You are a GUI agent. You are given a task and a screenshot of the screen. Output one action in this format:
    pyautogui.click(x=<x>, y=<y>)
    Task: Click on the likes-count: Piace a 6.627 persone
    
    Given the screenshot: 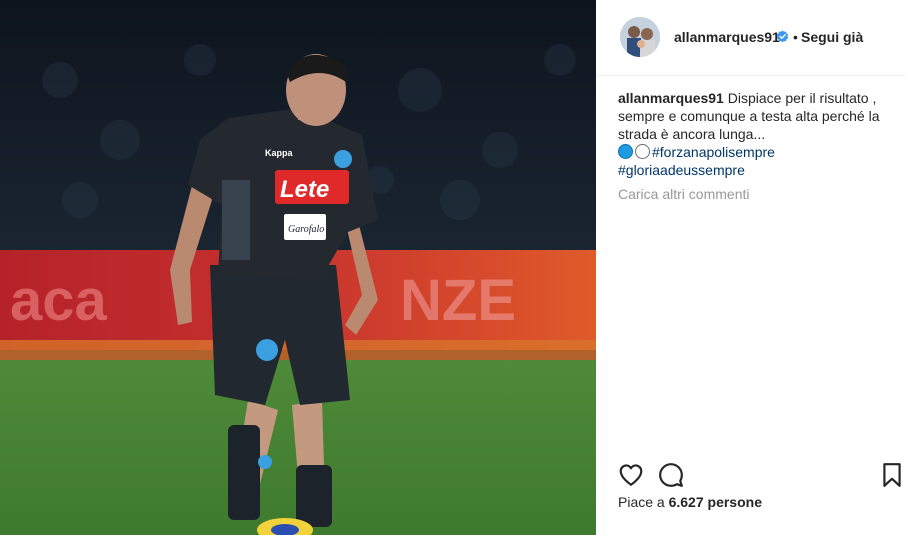 What is the action you would take?
    pyautogui.click(x=690, y=502)
    